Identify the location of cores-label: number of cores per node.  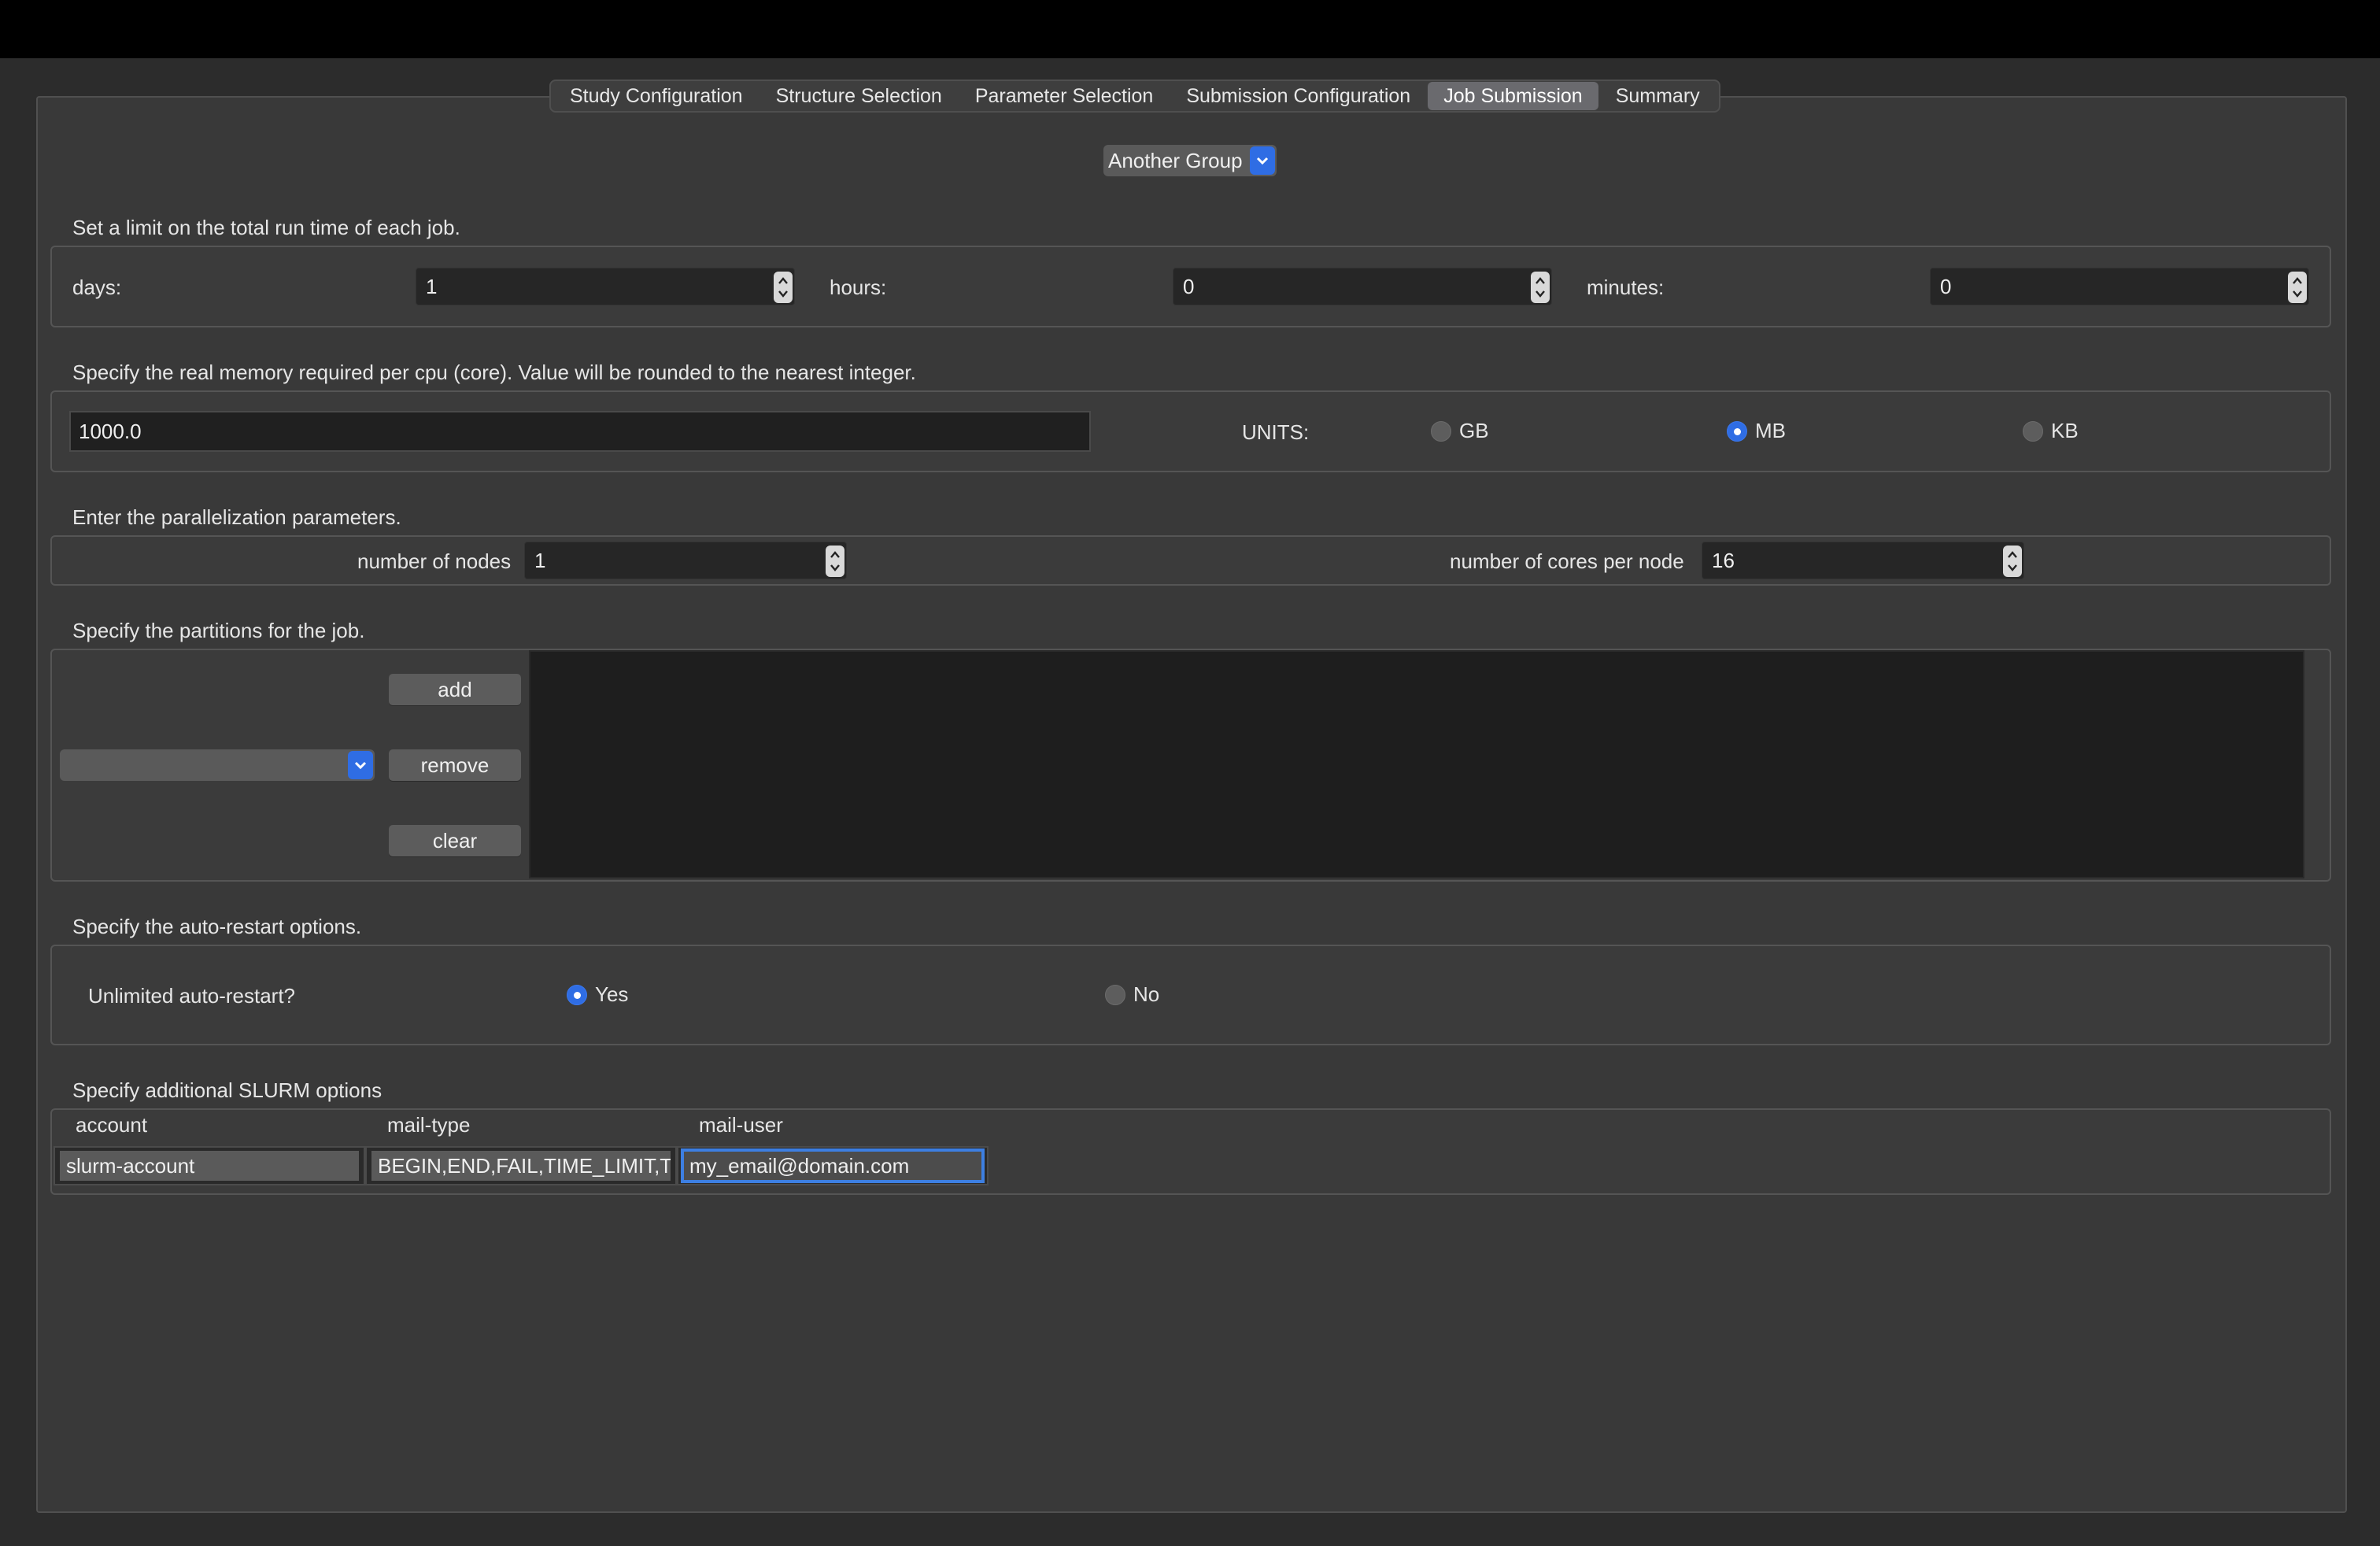
(1567, 561).